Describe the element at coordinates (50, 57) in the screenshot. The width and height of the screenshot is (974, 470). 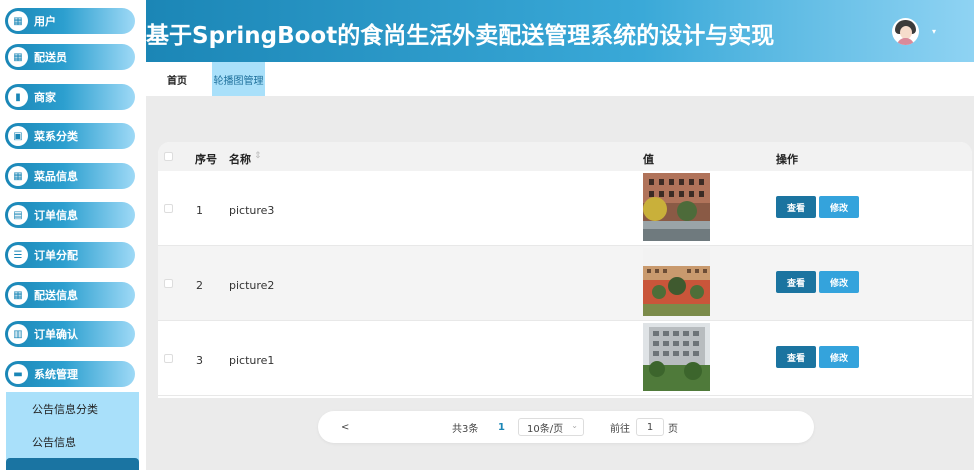
I see `sidebar-item-label: 配送员` at that location.